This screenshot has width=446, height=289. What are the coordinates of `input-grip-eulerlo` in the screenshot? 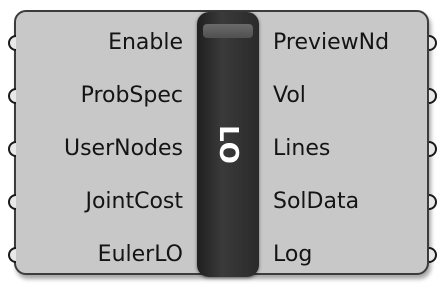 It's located at (12, 255).